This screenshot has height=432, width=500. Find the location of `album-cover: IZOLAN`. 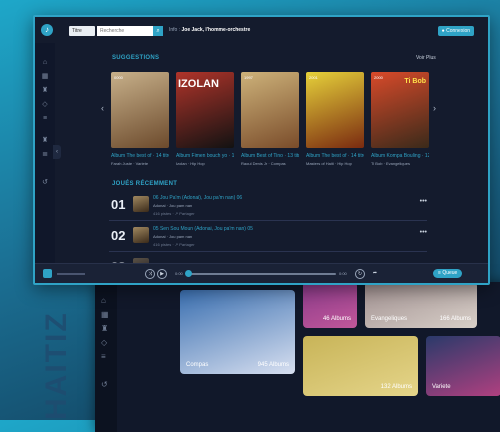

album-cover: IZOLAN is located at coordinates (205, 110).